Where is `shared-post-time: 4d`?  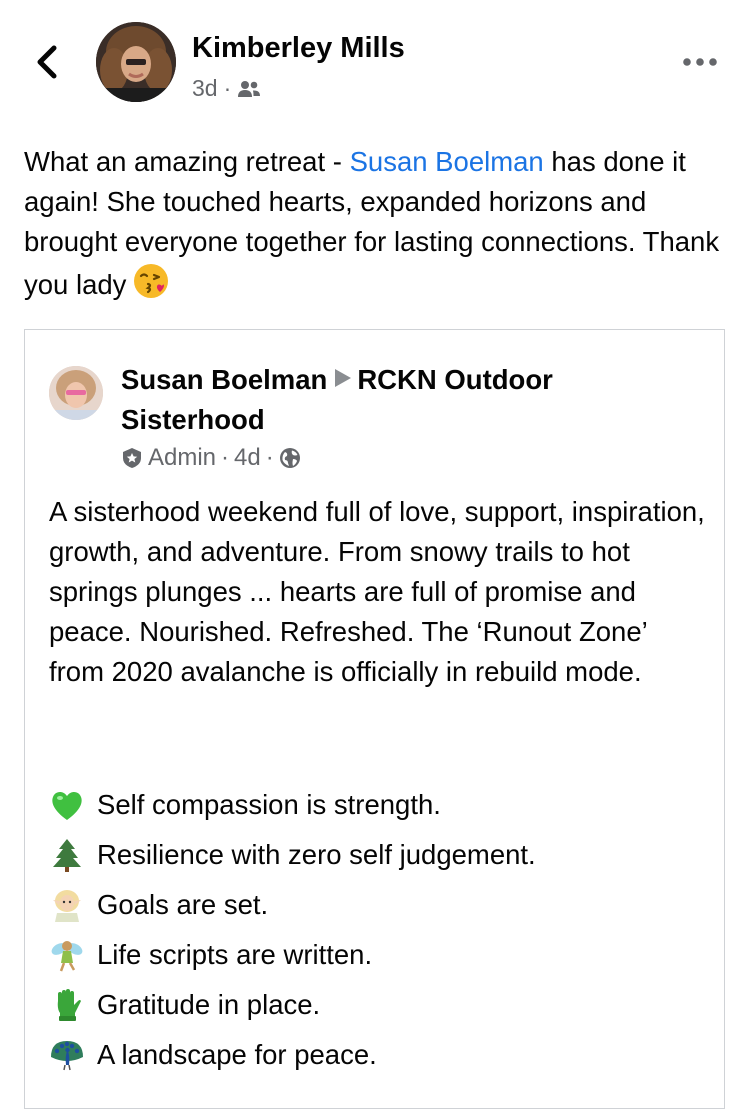 shared-post-time: 4d is located at coordinates (247, 458).